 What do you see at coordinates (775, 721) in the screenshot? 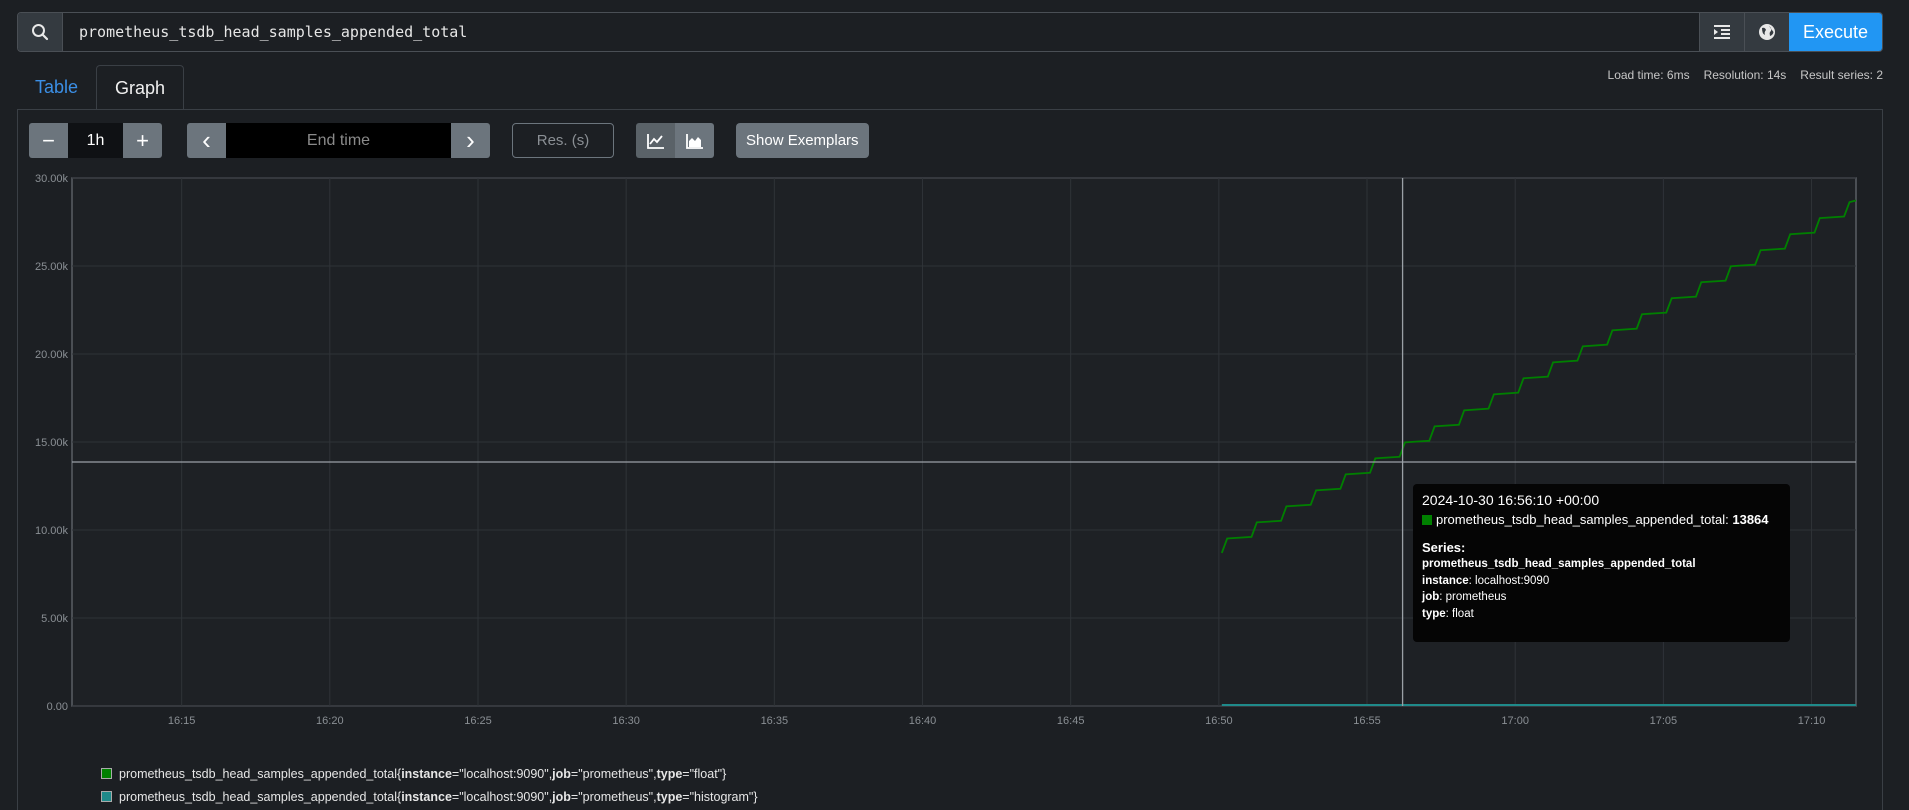
I see `x-tick-label: 16:35` at bounding box center [775, 721].